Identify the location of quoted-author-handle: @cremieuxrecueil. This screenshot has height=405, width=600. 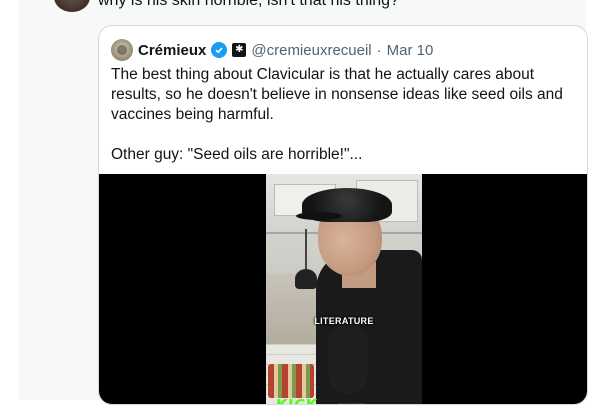
(311, 50).